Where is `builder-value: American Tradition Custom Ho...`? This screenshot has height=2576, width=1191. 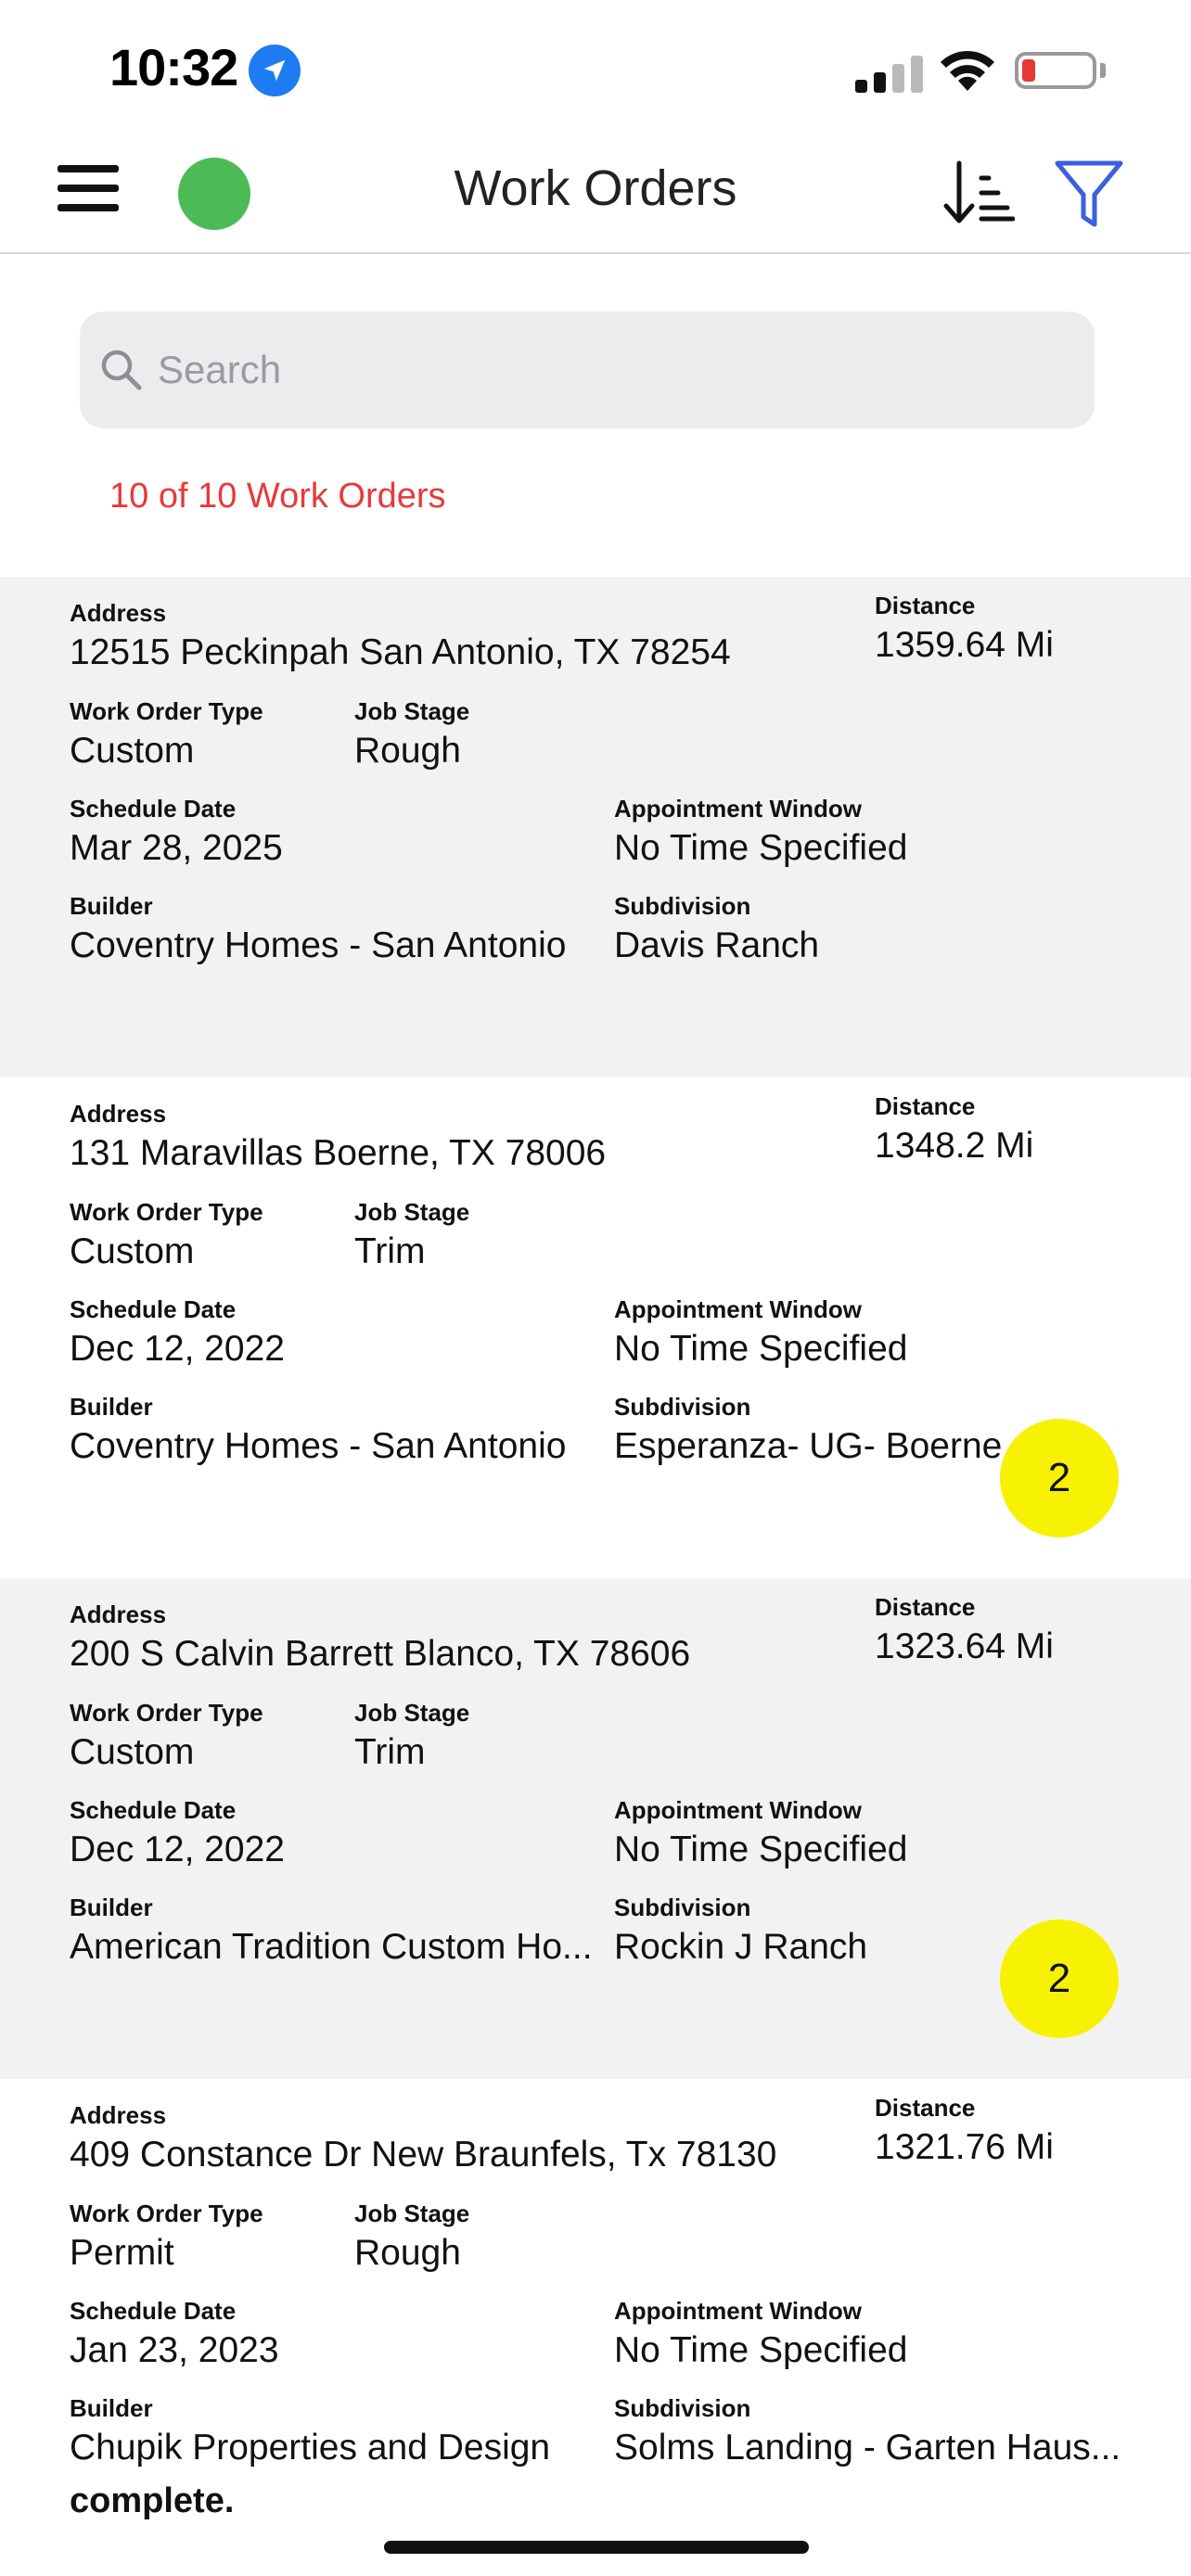 builder-value: American Tradition Custom Ho... is located at coordinates (331, 1947).